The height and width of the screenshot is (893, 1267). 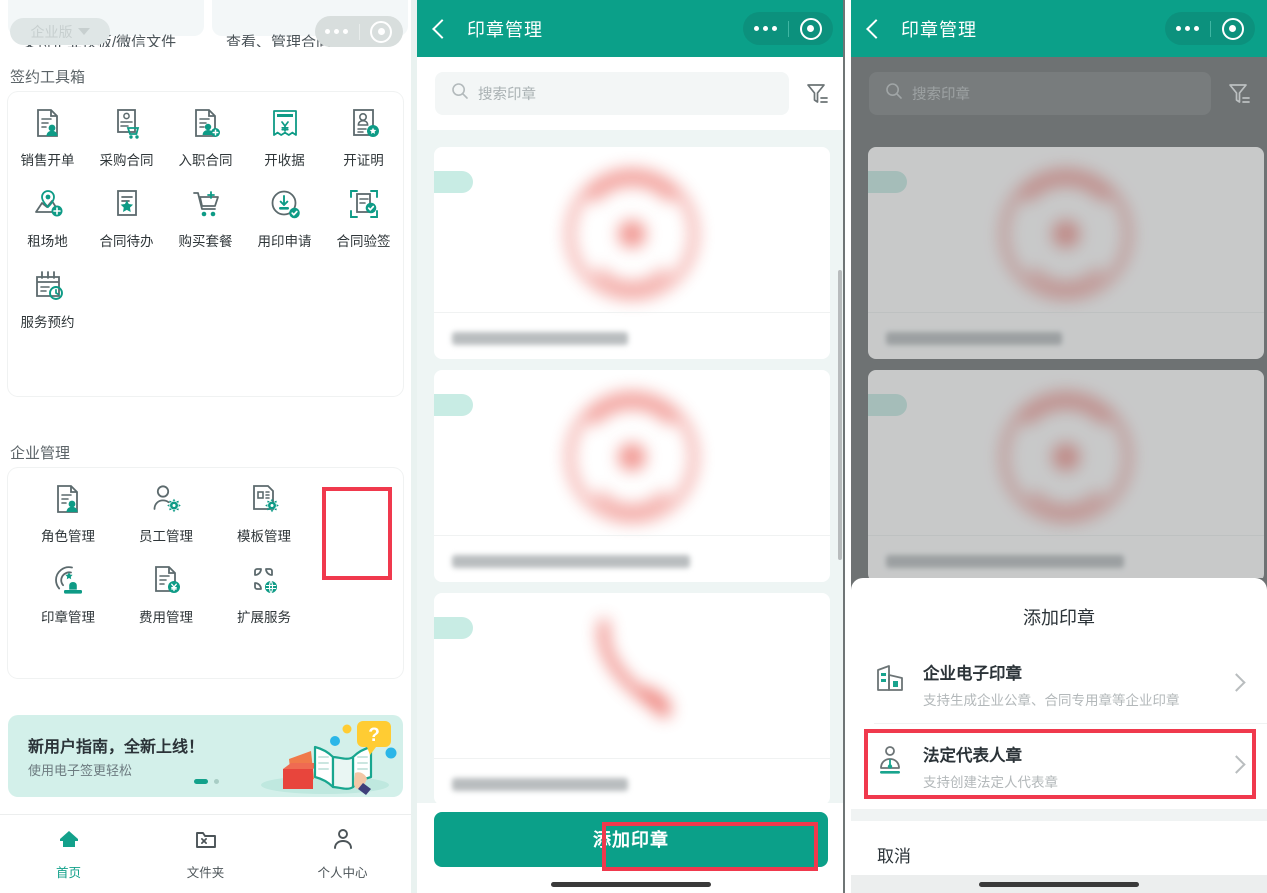 I want to click on tool-tile-contract-verify: 合同验签, so click(x=363, y=218).